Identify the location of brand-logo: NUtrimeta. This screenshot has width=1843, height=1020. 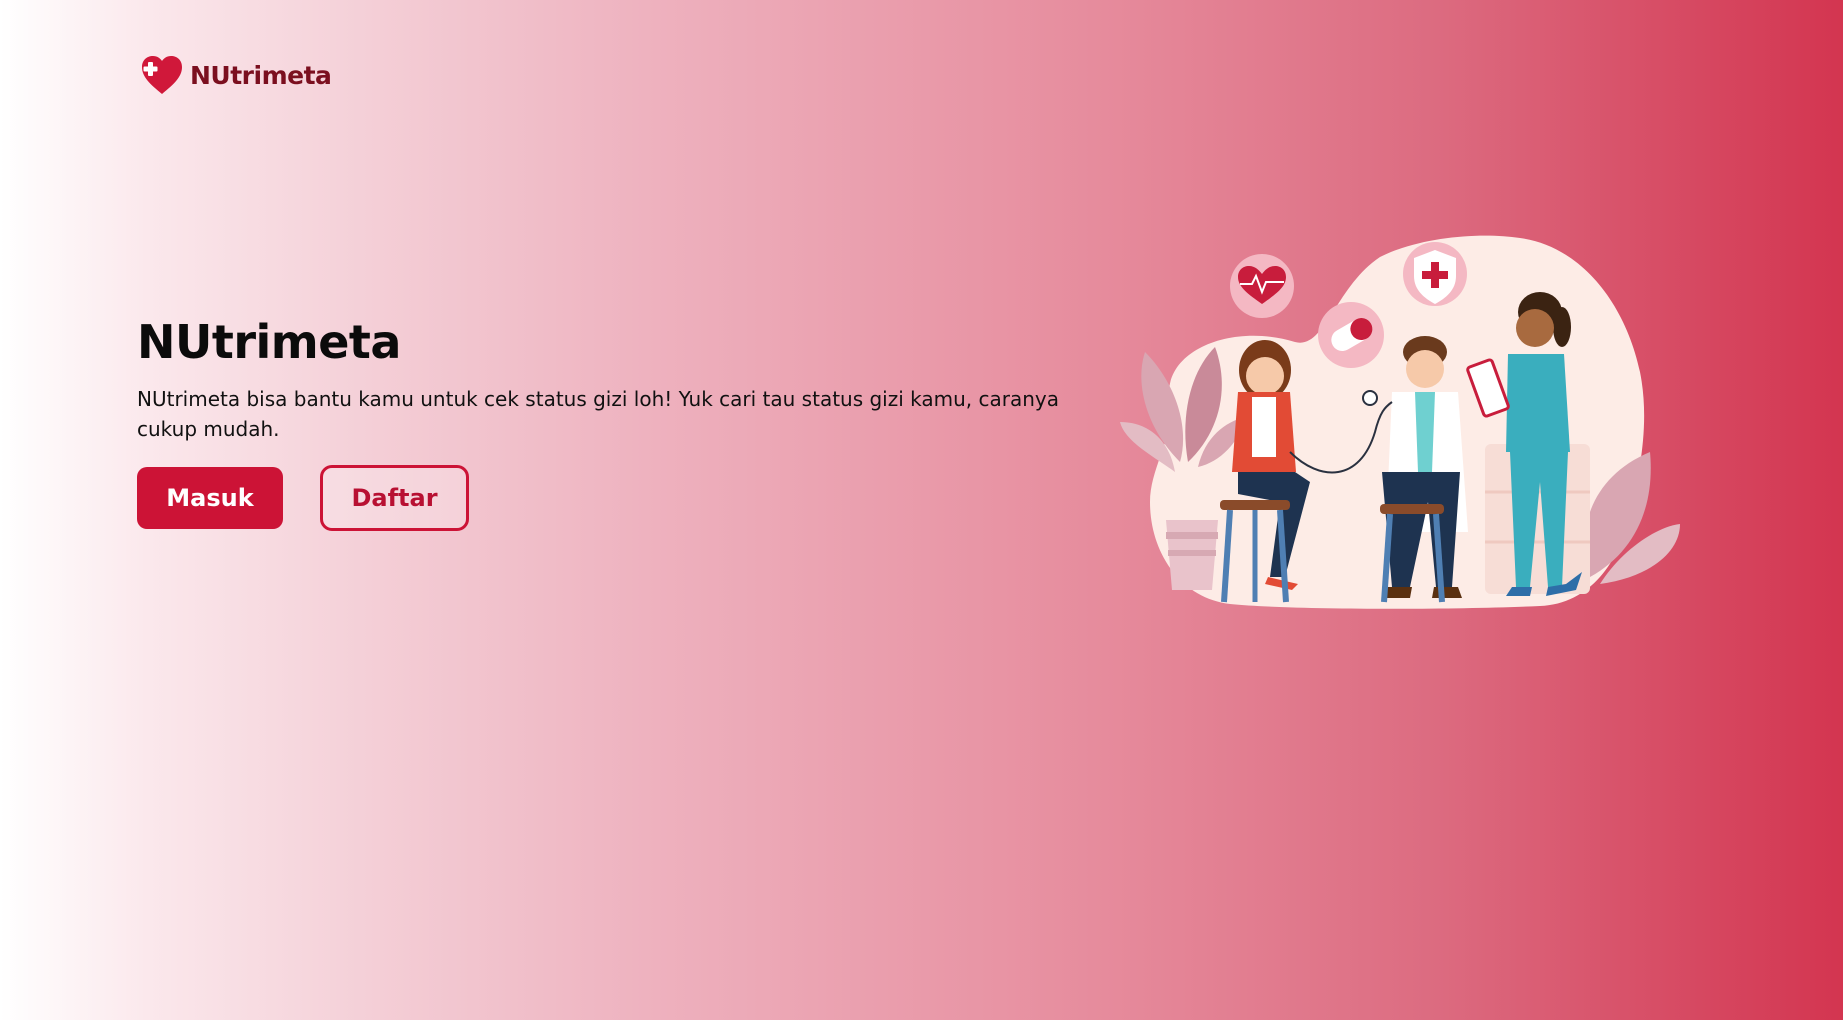
(236, 75).